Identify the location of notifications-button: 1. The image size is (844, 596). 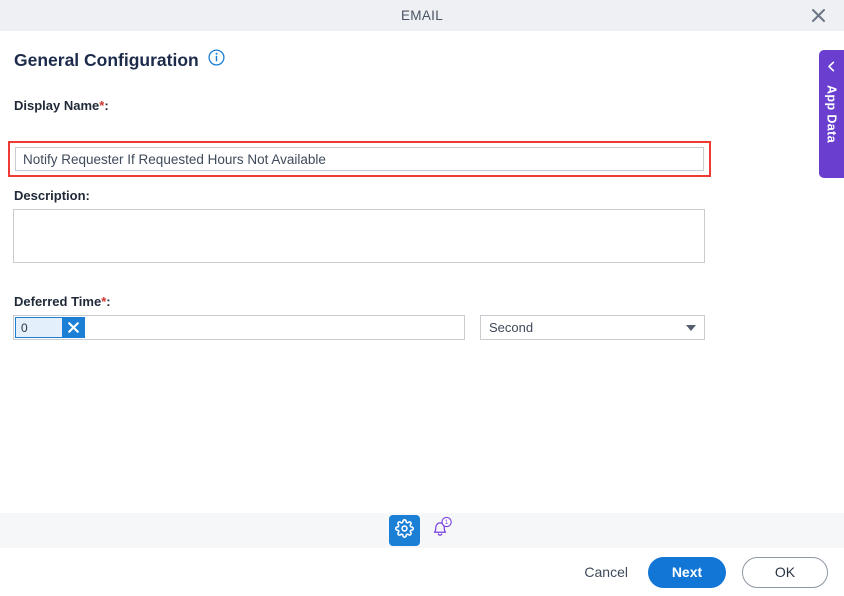
(441, 530).